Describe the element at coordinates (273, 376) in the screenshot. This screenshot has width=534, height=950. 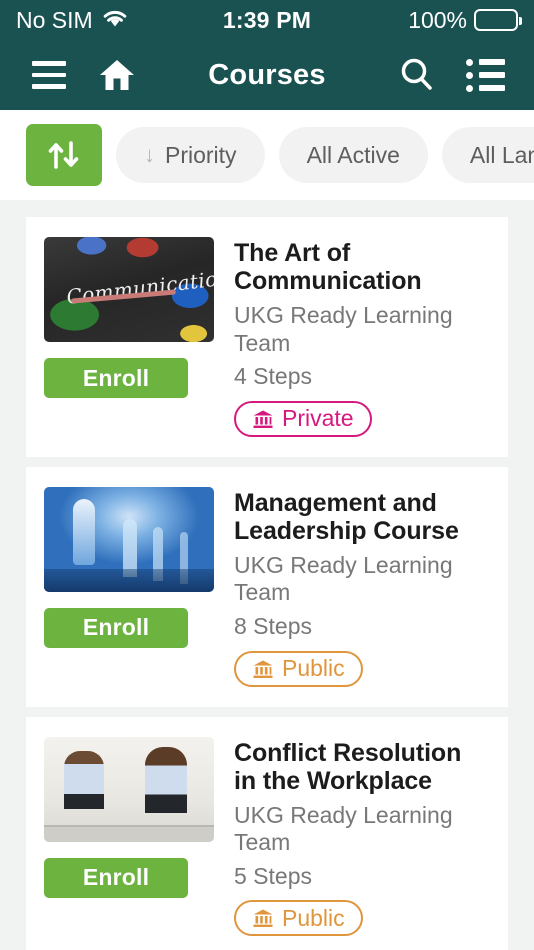
I see `course-steps: 4 Steps` at that location.